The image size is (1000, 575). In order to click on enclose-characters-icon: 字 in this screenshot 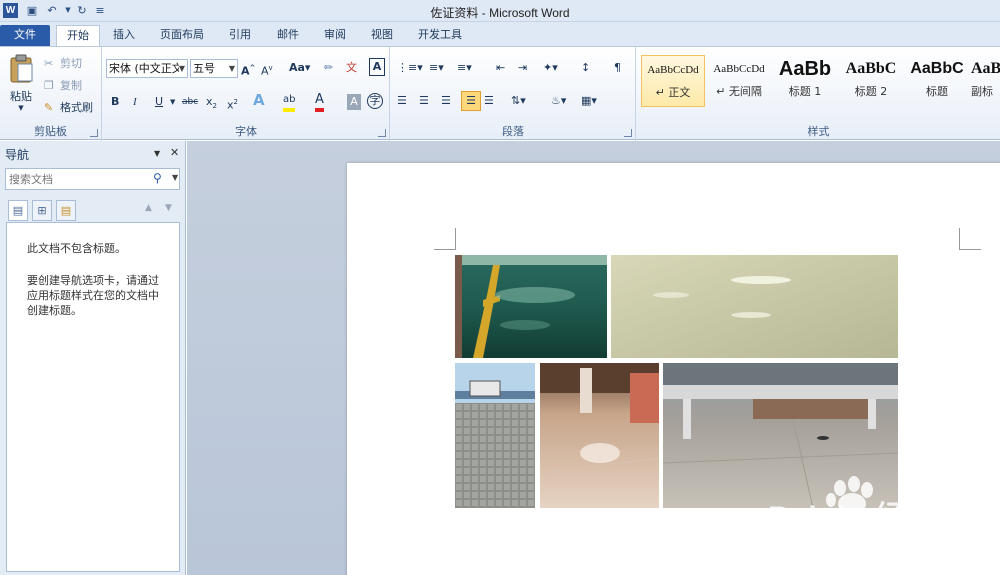, I will do `click(375, 101)`.